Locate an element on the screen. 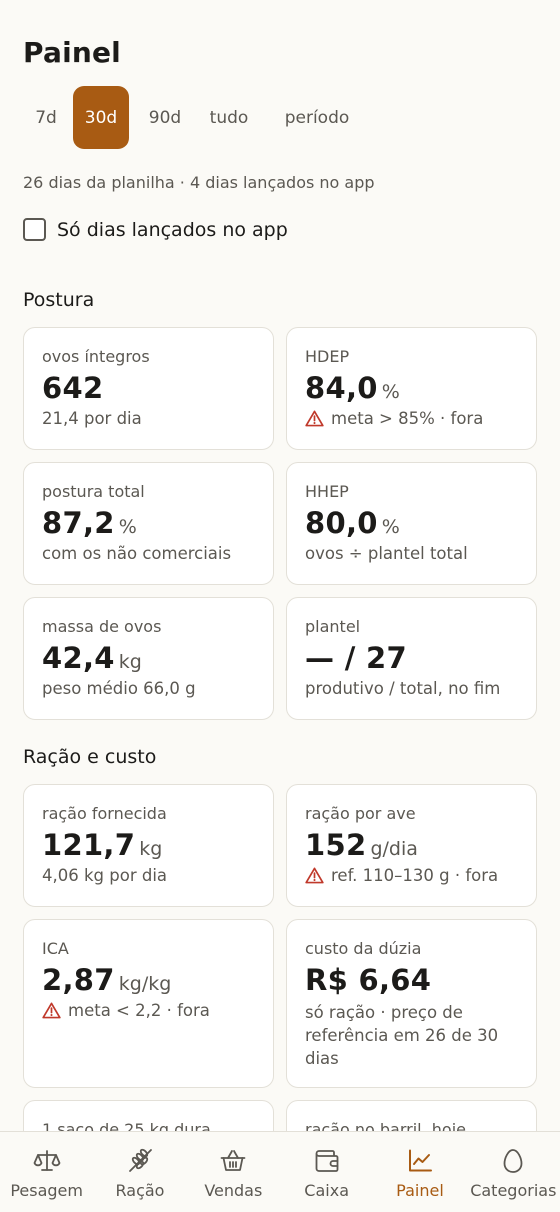 The image size is (560, 1212). metric-value: 2,87 is located at coordinates (78, 980).